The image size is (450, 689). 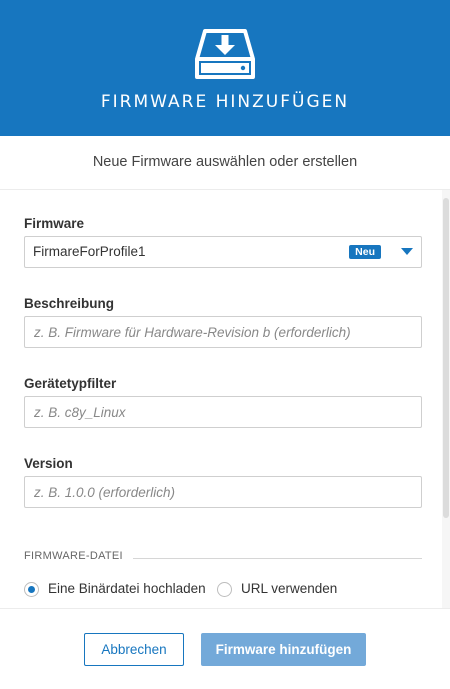 What do you see at coordinates (224, 589) in the screenshot?
I see `radio-unchecked-icon` at bounding box center [224, 589].